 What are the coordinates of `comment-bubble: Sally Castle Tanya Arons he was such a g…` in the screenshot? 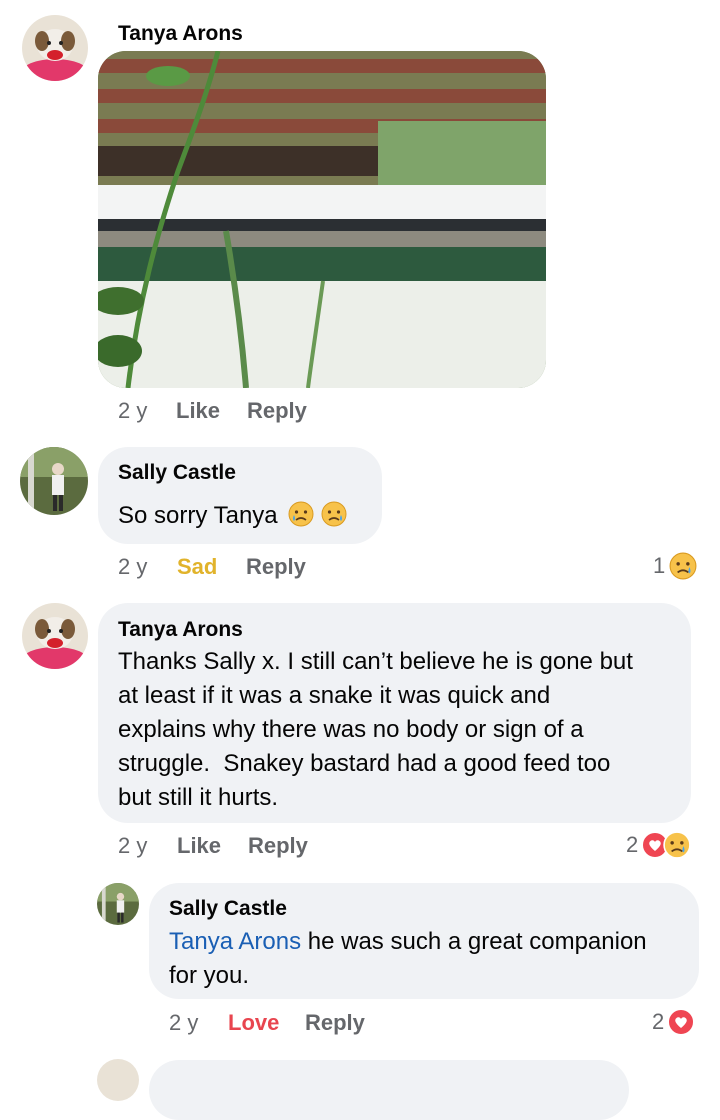 It's located at (424, 941).